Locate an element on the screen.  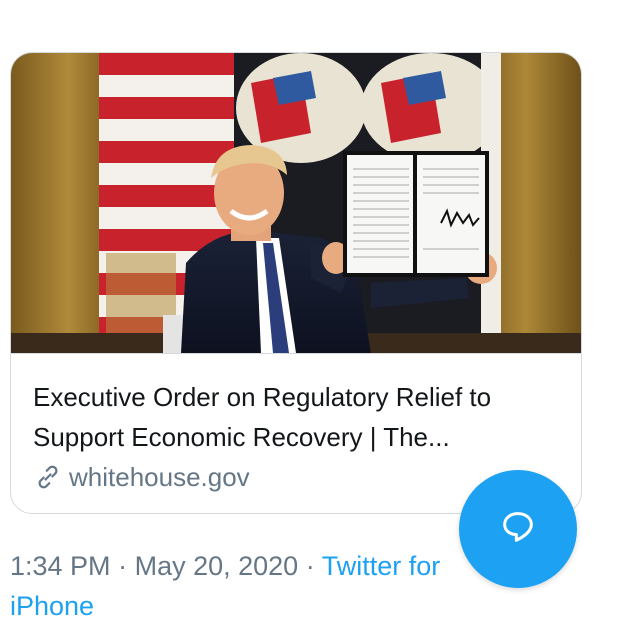
card-domain-text: whitehouse.gov is located at coordinates (159, 477).